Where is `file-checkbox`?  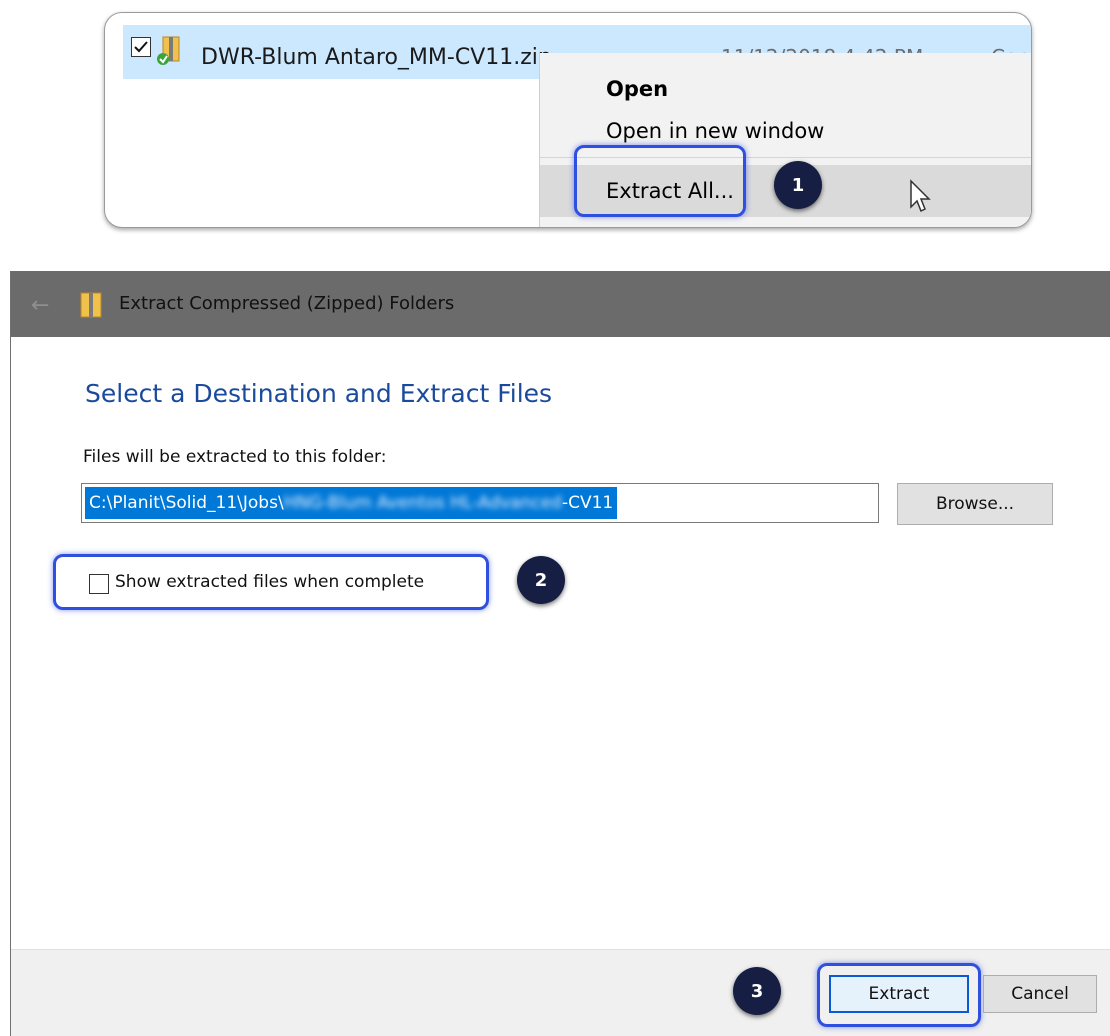 file-checkbox is located at coordinates (141, 47).